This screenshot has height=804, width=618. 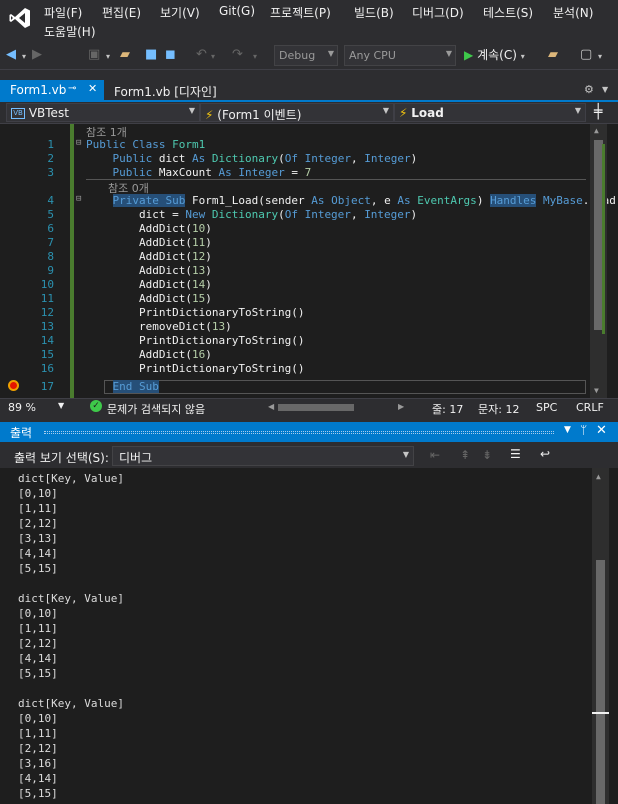 What do you see at coordinates (201, 55) in the screenshot?
I see `undo-icon: ↶` at bounding box center [201, 55].